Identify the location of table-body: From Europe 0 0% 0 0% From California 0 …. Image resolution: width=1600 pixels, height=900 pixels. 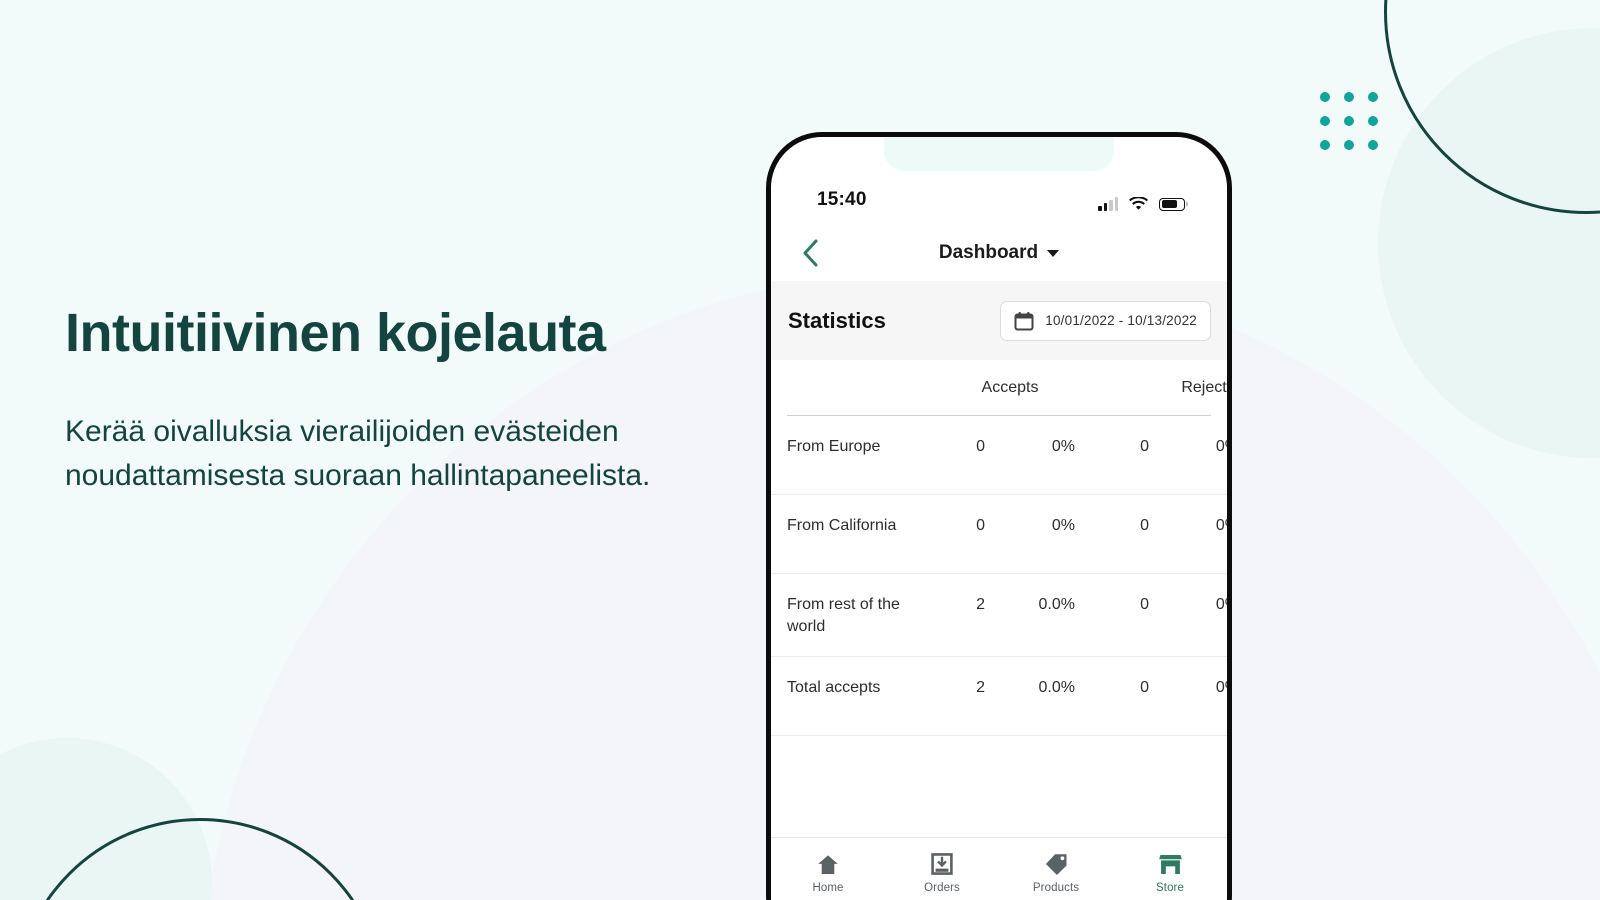
(999, 576).